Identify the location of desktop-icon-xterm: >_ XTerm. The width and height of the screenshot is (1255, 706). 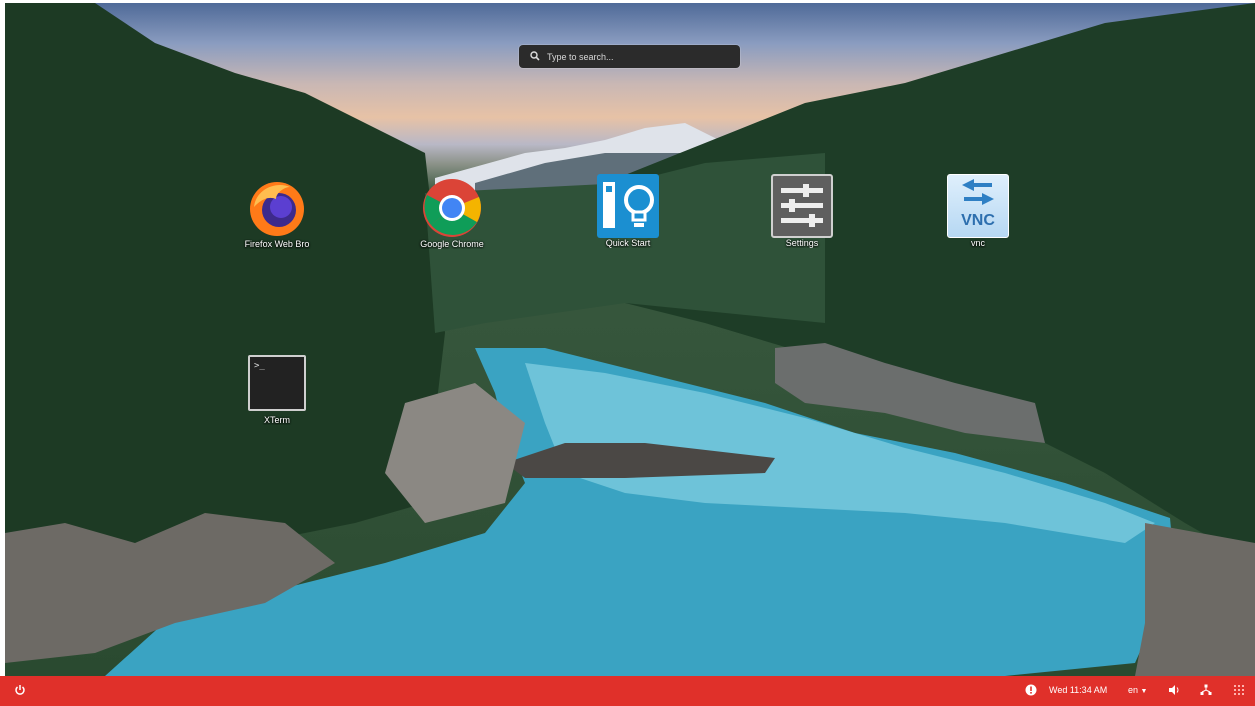
(277, 390).